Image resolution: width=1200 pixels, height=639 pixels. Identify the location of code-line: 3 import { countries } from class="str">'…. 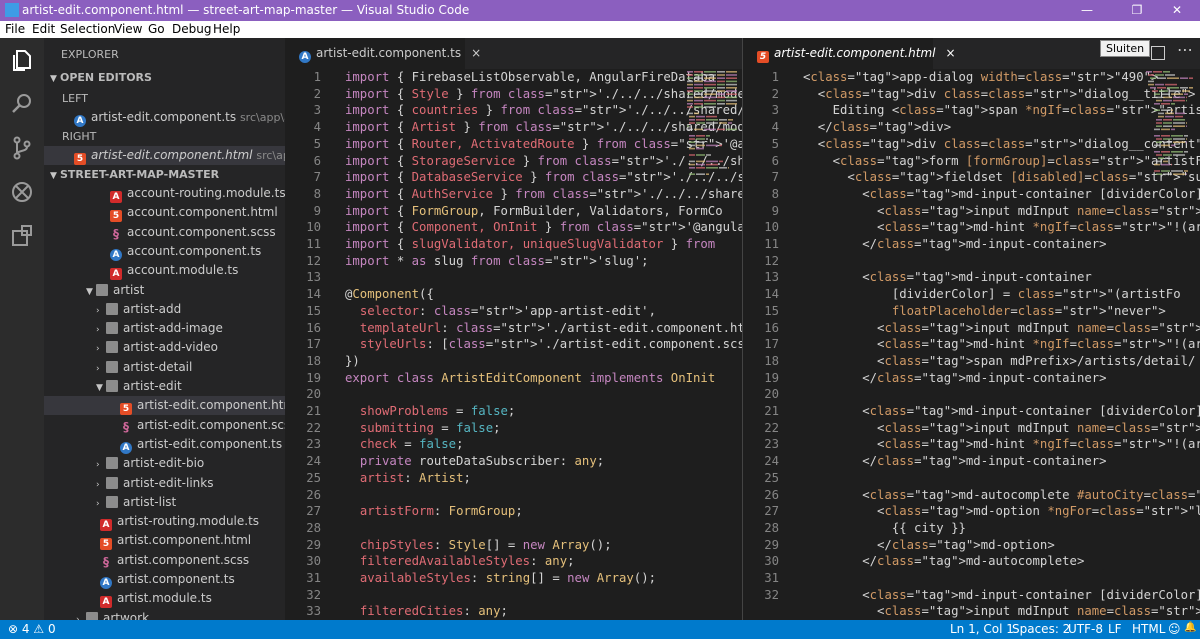
(513, 110).